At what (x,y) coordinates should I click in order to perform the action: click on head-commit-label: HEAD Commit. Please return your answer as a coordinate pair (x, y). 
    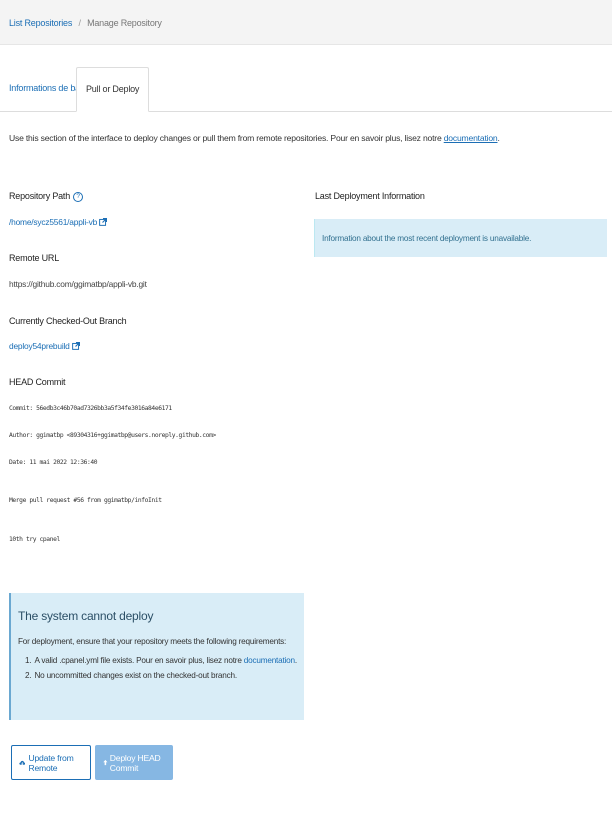
    Looking at the image, I should click on (37, 382).